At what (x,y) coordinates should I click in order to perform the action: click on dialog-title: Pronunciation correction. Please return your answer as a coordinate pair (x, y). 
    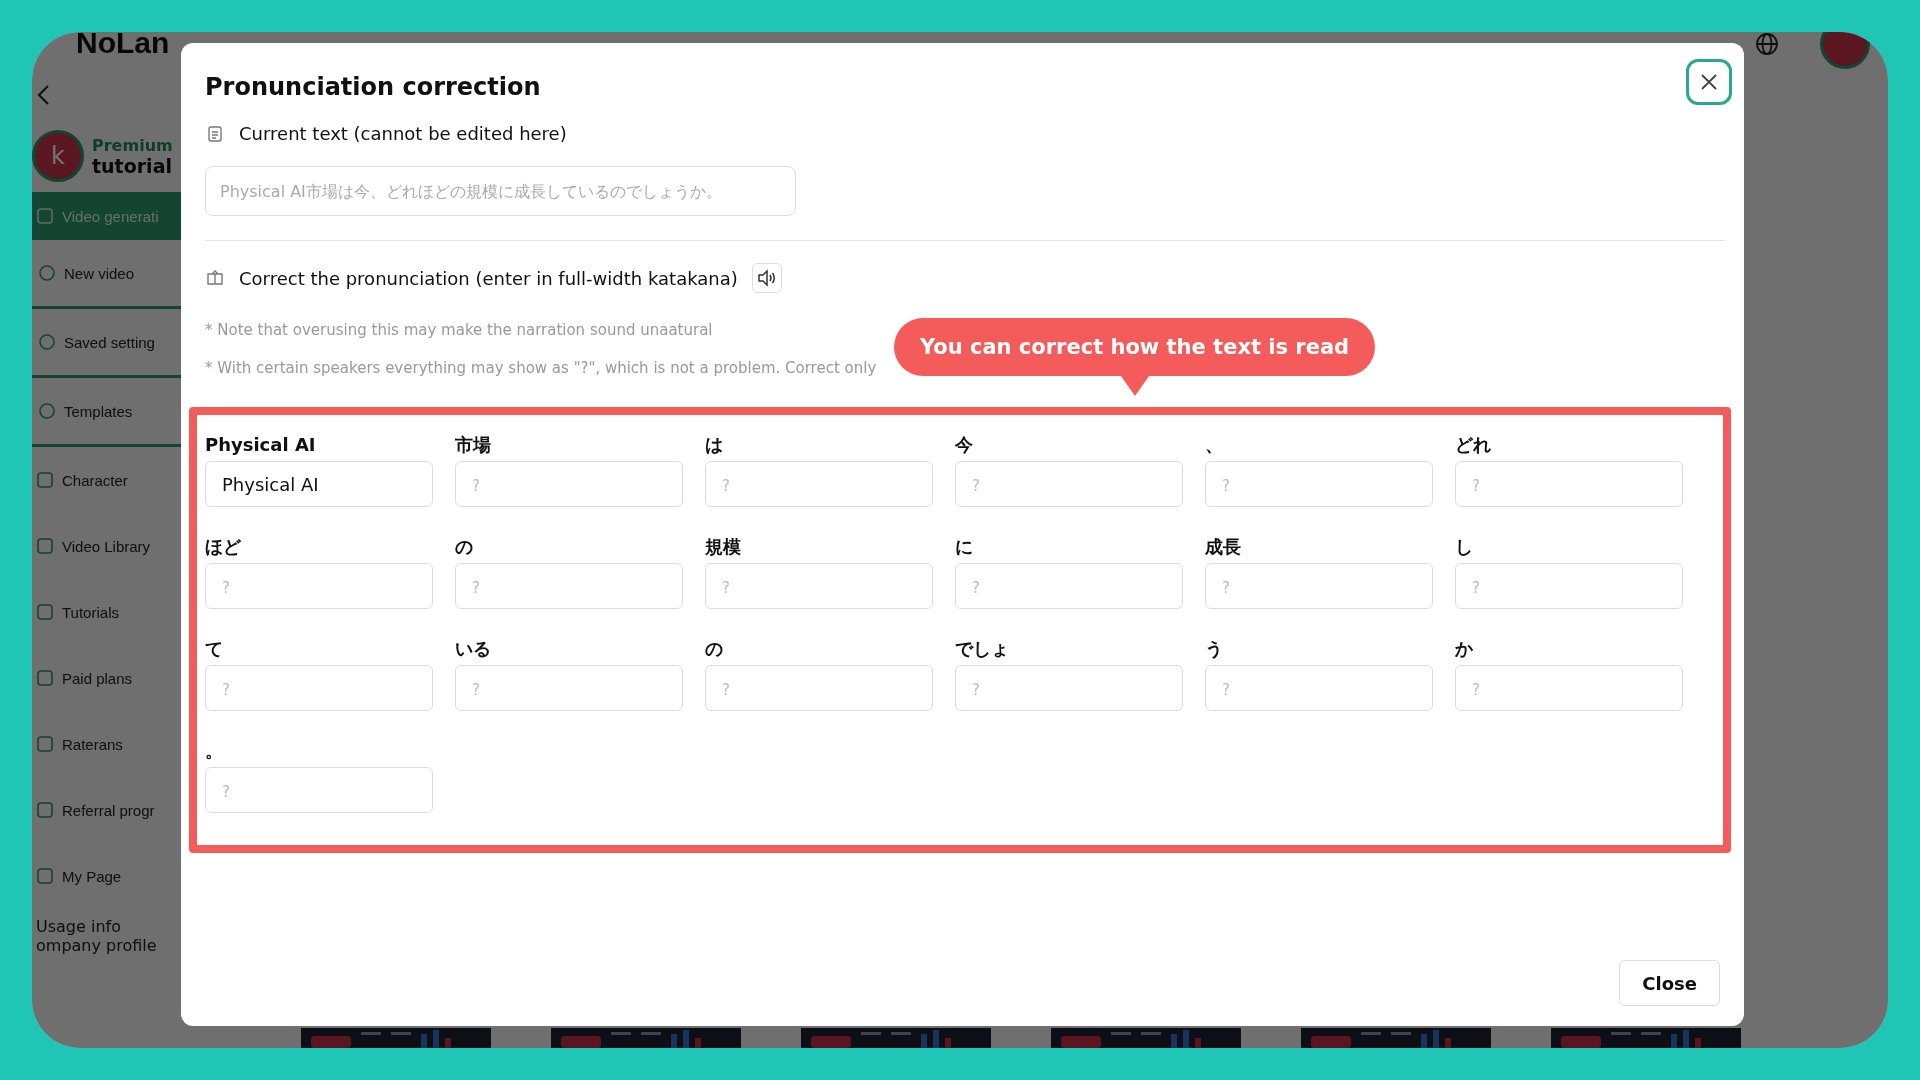
    Looking at the image, I should click on (373, 87).